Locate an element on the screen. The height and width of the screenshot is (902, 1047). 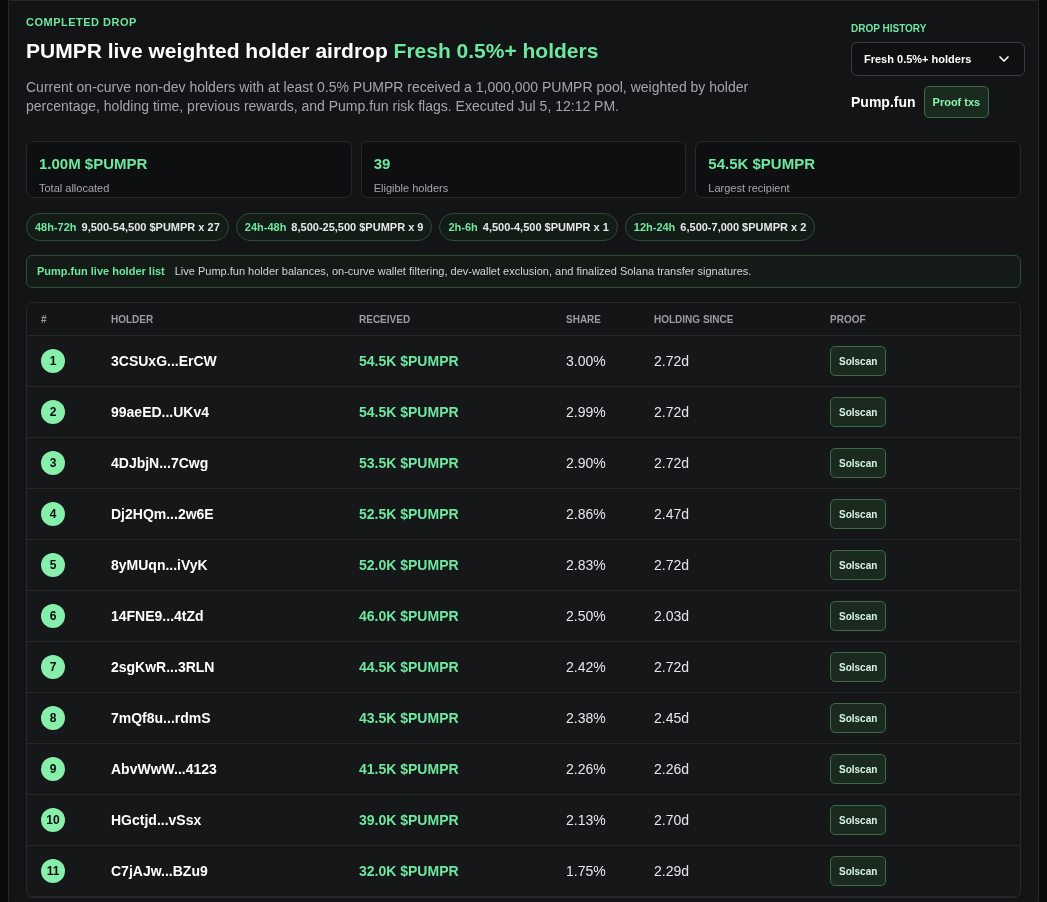
holding-since: 2.47d is located at coordinates (672, 514).